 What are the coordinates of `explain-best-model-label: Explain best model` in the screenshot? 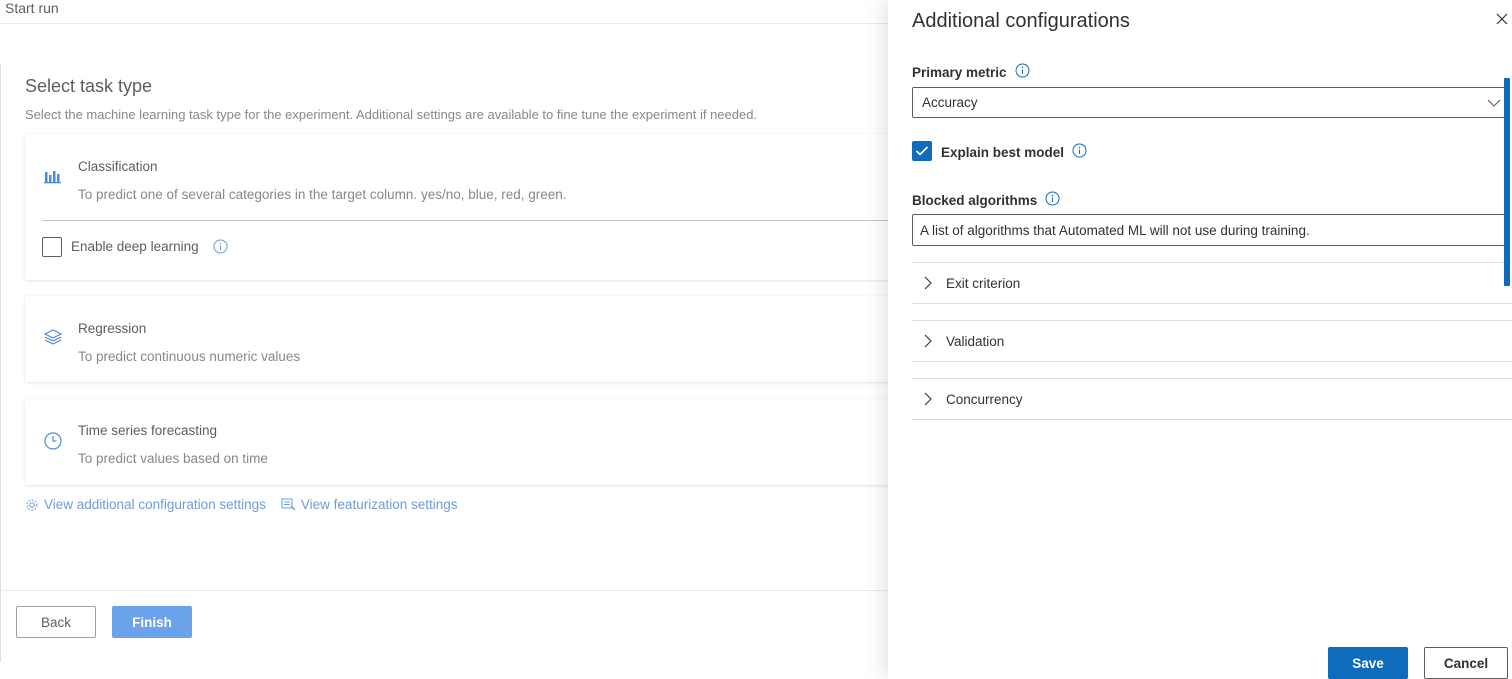 It's located at (1014, 152).